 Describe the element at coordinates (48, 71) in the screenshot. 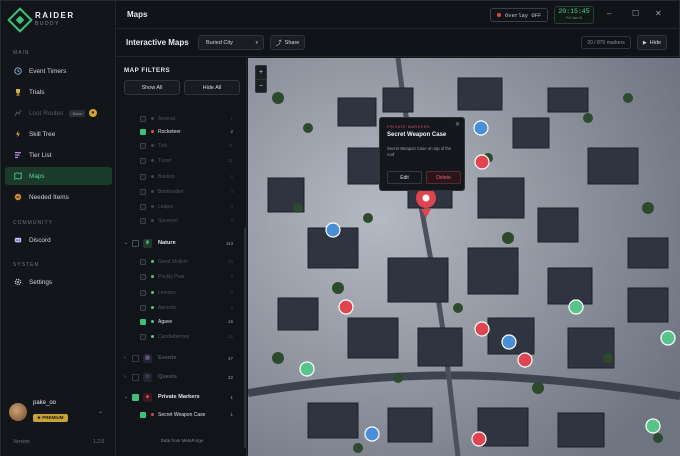

I see `nav-label: Event Timers` at that location.